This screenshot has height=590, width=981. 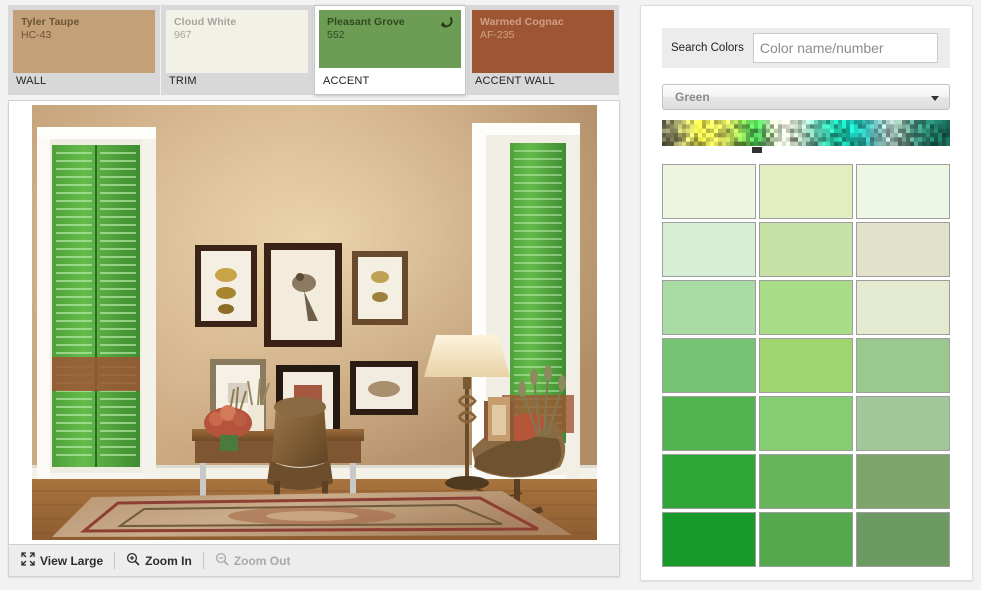 What do you see at coordinates (497, 35) in the screenshot?
I see `swatch-code: AF-235` at bounding box center [497, 35].